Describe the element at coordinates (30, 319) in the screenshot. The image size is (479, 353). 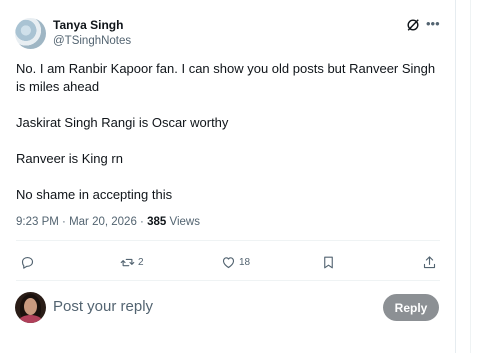
I see `avatar-shirt` at that location.